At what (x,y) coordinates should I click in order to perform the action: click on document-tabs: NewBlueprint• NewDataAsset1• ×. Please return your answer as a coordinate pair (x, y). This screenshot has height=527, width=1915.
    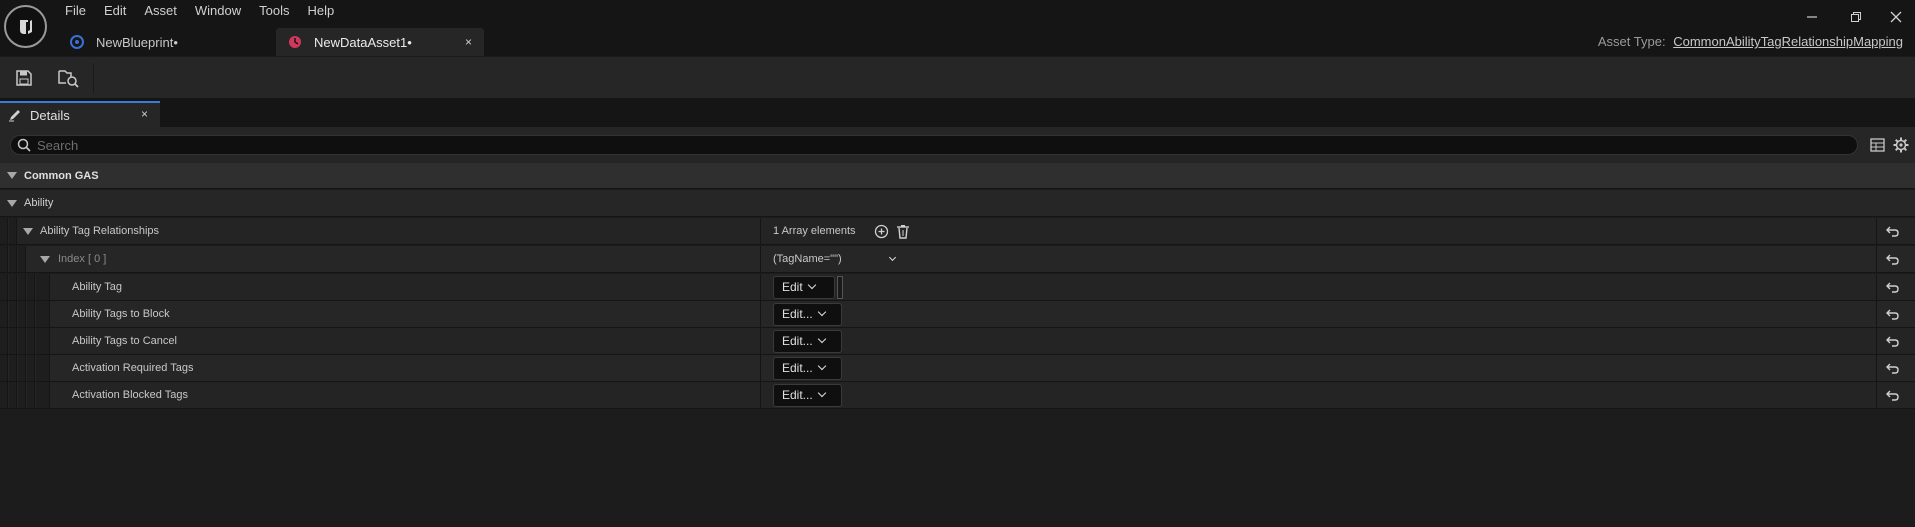
    Looking at the image, I should click on (271, 42).